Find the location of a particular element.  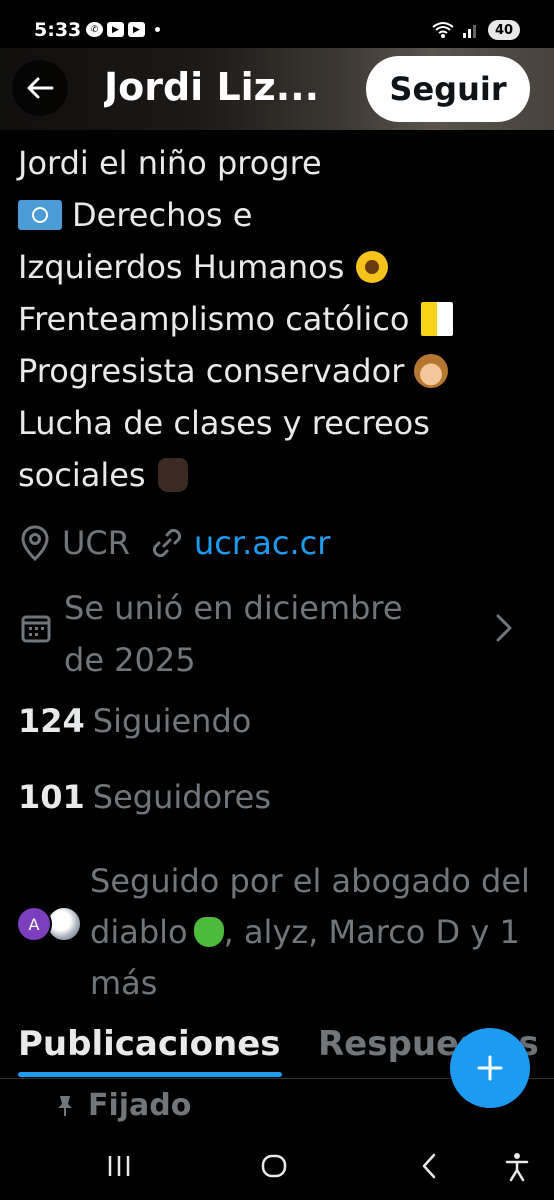

bio-line: Lucha de clases y recreos is located at coordinates (278, 423).